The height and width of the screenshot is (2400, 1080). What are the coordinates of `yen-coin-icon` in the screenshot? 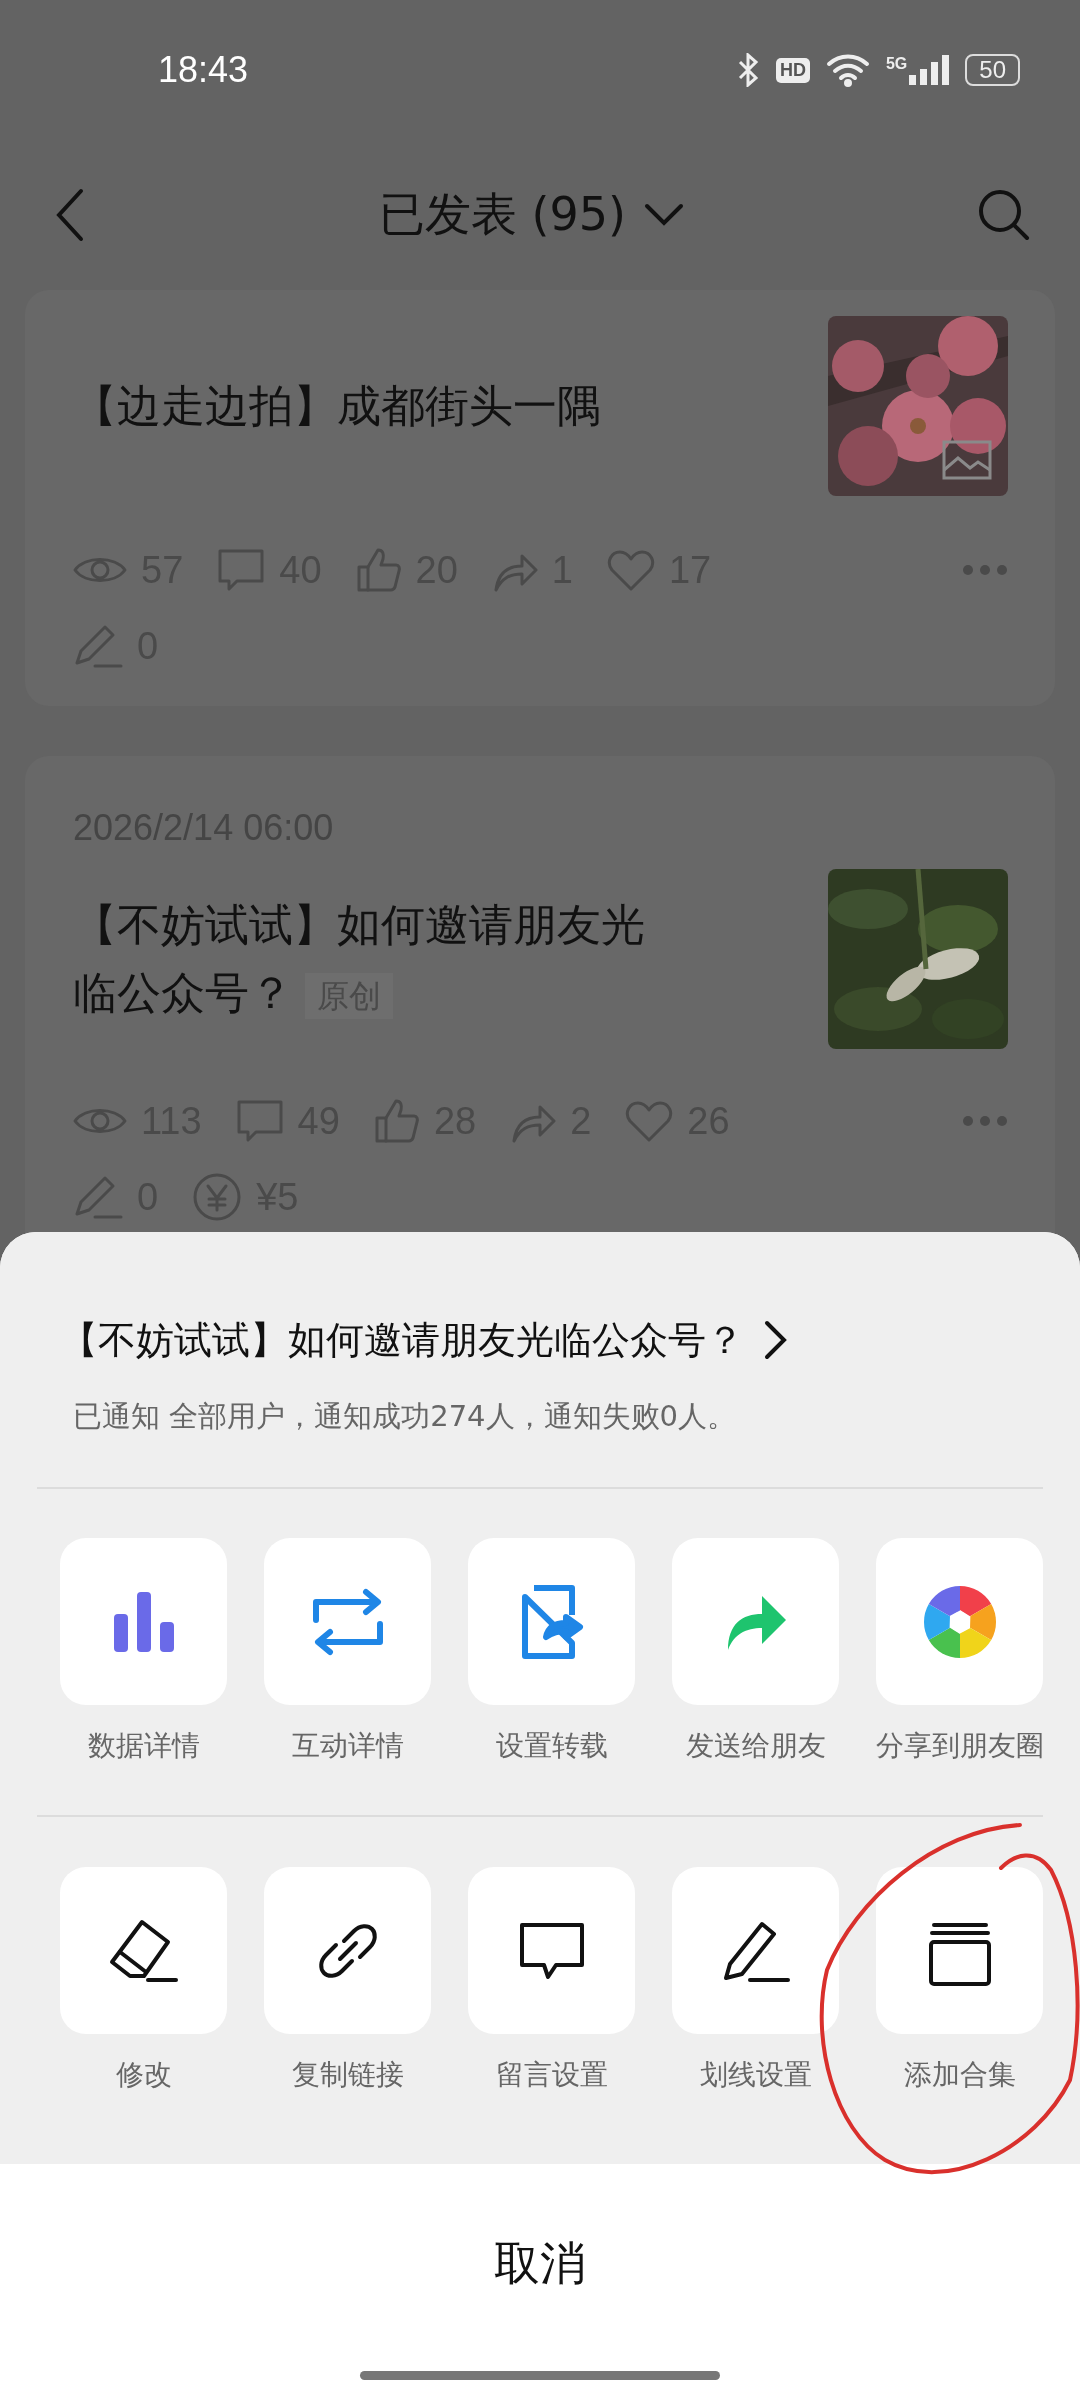 It's located at (217, 1197).